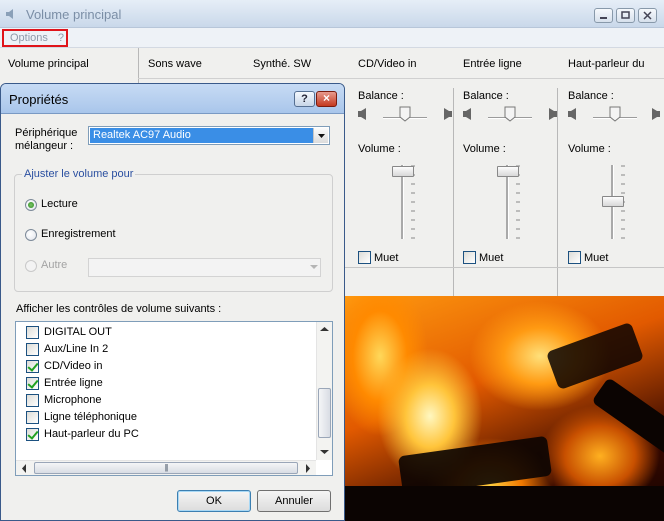  I want to click on chevron-down-icon, so click(321, 136).